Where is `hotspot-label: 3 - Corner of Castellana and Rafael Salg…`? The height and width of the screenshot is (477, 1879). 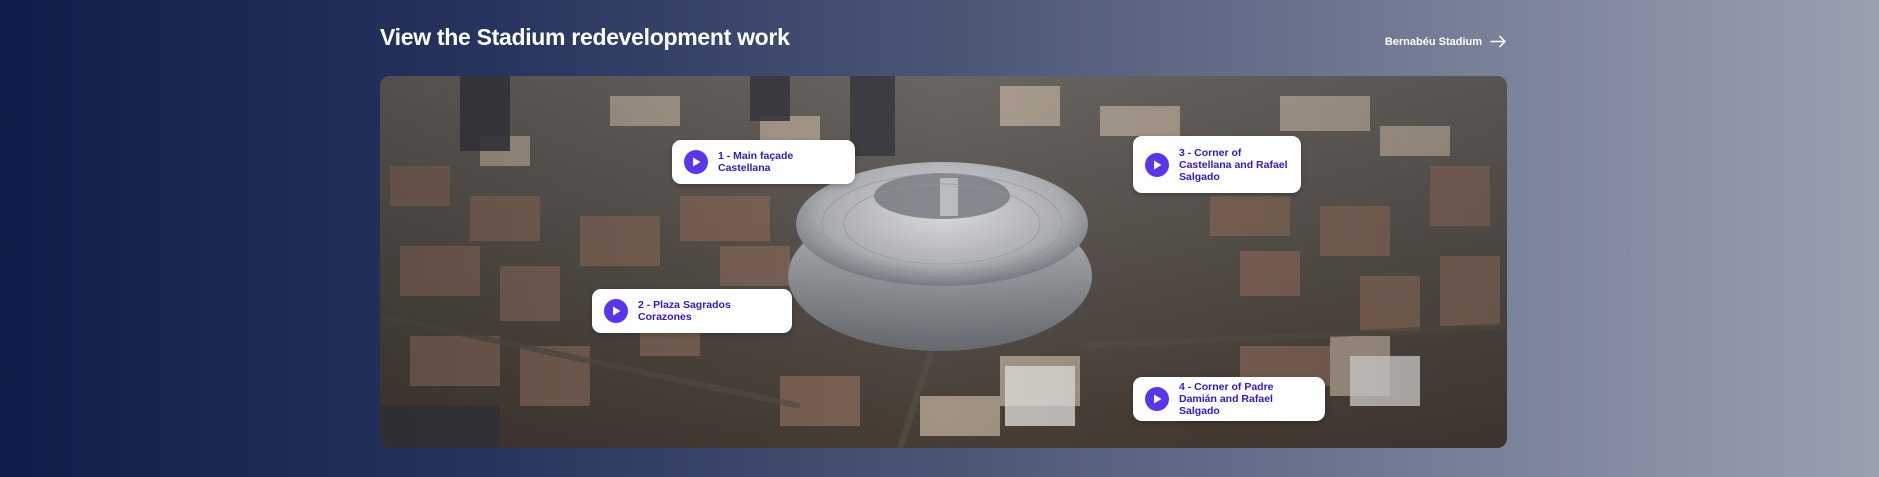
hotspot-label: 3 - Corner of Castellana and Rafael Salg… is located at coordinates (1233, 164).